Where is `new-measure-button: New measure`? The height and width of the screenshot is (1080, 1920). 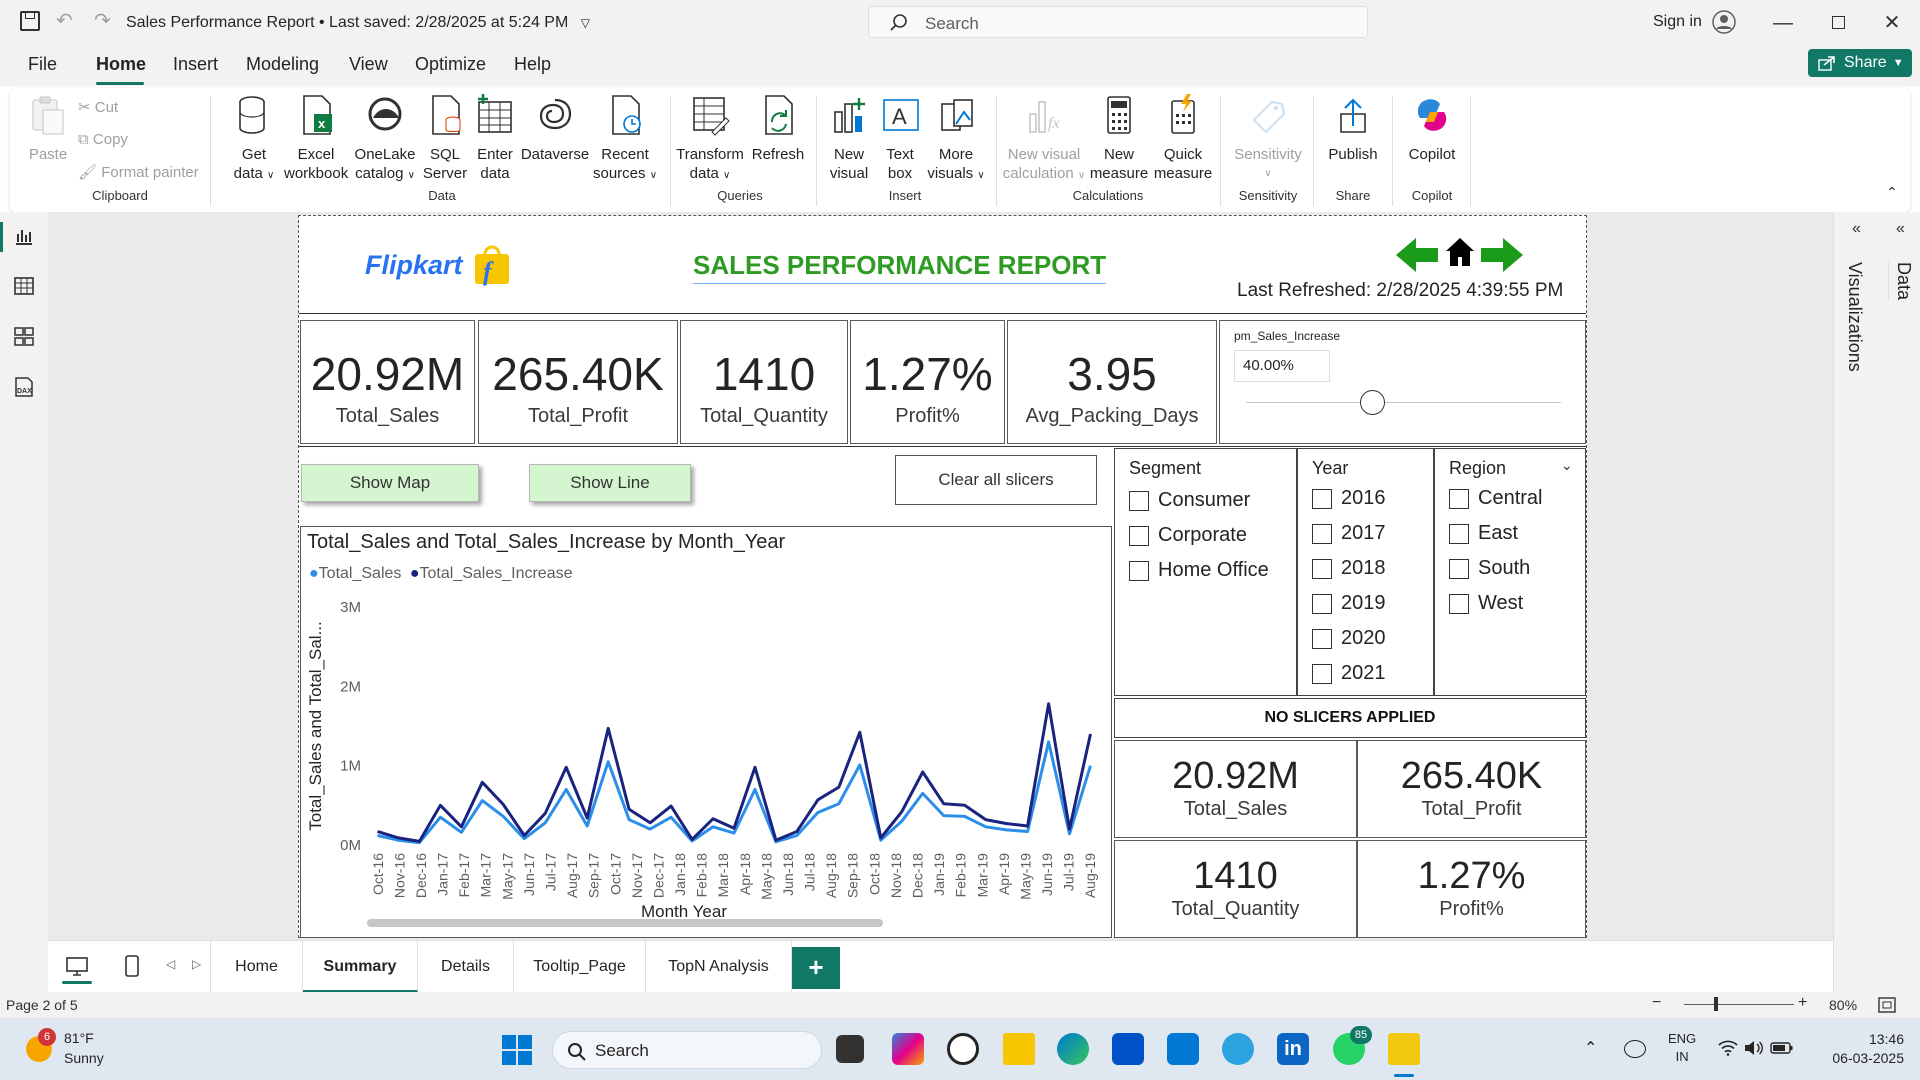
new-measure-button: New measure is located at coordinates (1119, 138).